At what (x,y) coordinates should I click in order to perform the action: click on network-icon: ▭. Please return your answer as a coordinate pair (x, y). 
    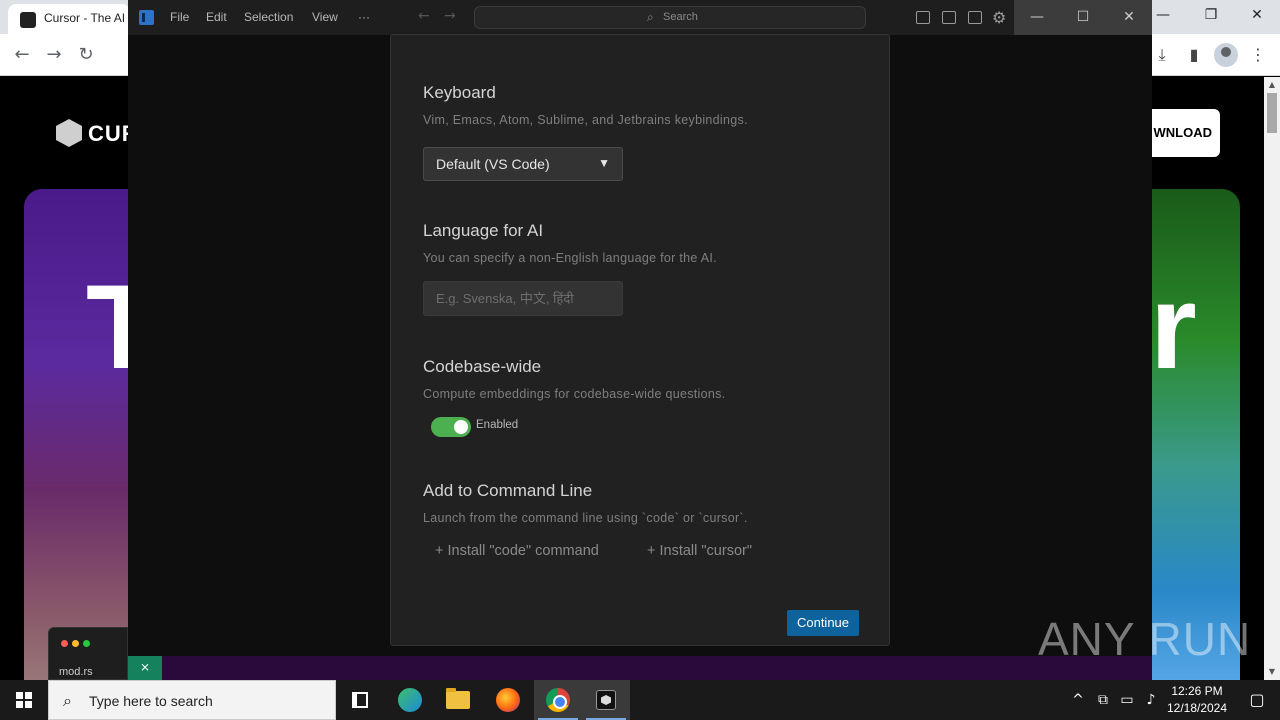
    Looking at the image, I should click on (1127, 700).